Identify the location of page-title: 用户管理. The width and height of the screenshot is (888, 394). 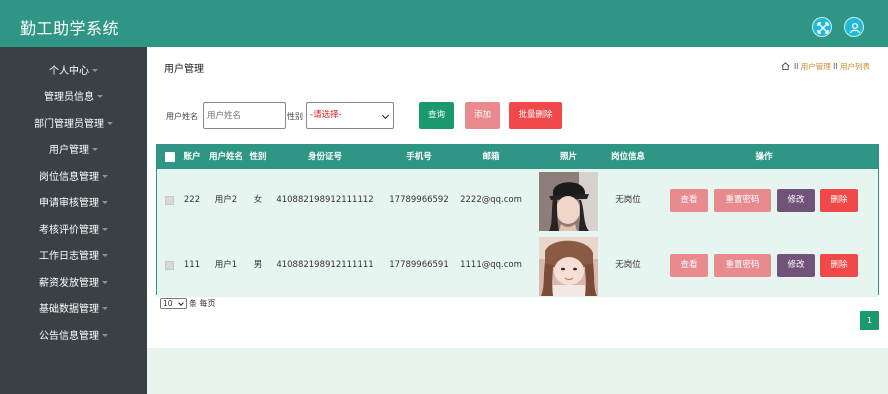
(184, 69).